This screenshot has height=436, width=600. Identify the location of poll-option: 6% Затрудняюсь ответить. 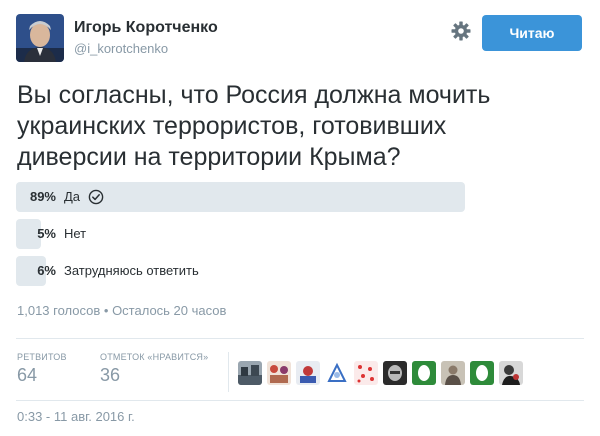
(268, 271).